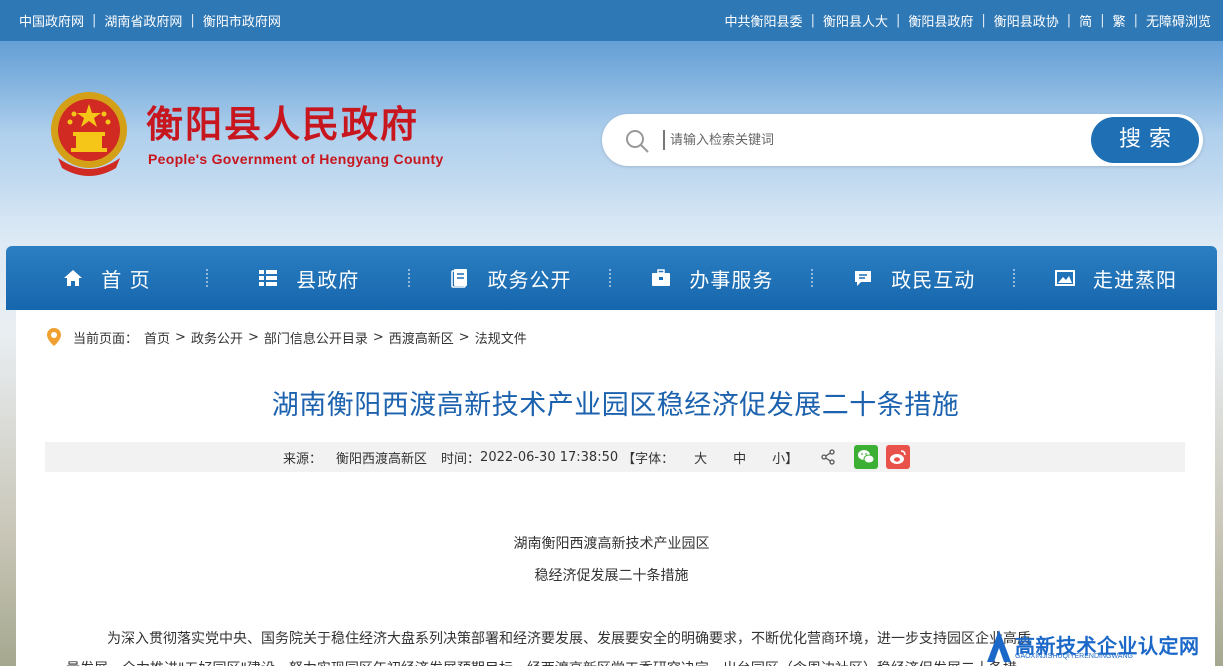  What do you see at coordinates (421, 337) in the screenshot?
I see `breadcrumb-xidu: 西渡高新区` at bounding box center [421, 337].